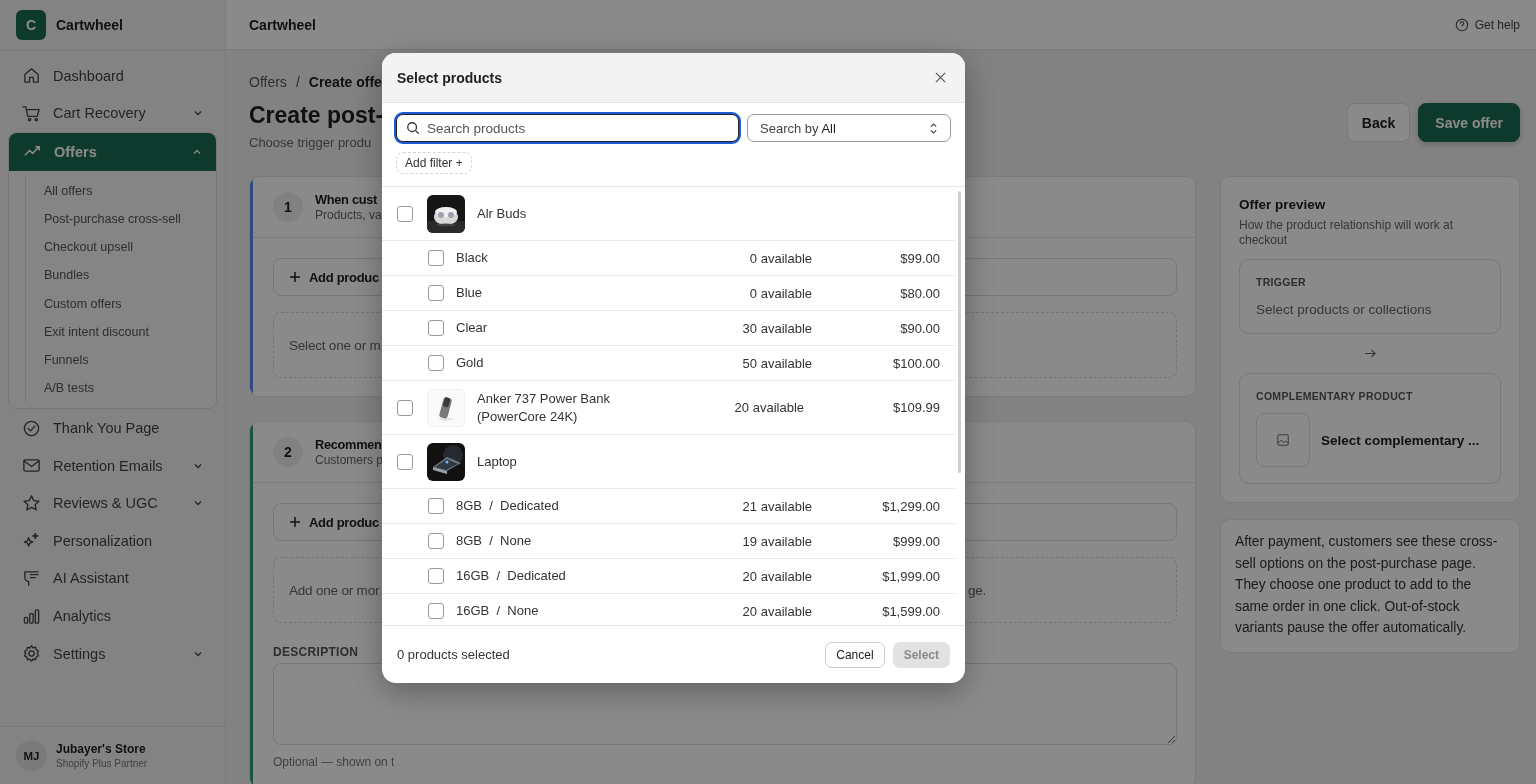 Image resolution: width=1536 pixels, height=784 pixels. I want to click on help-icon, so click(1461, 24).